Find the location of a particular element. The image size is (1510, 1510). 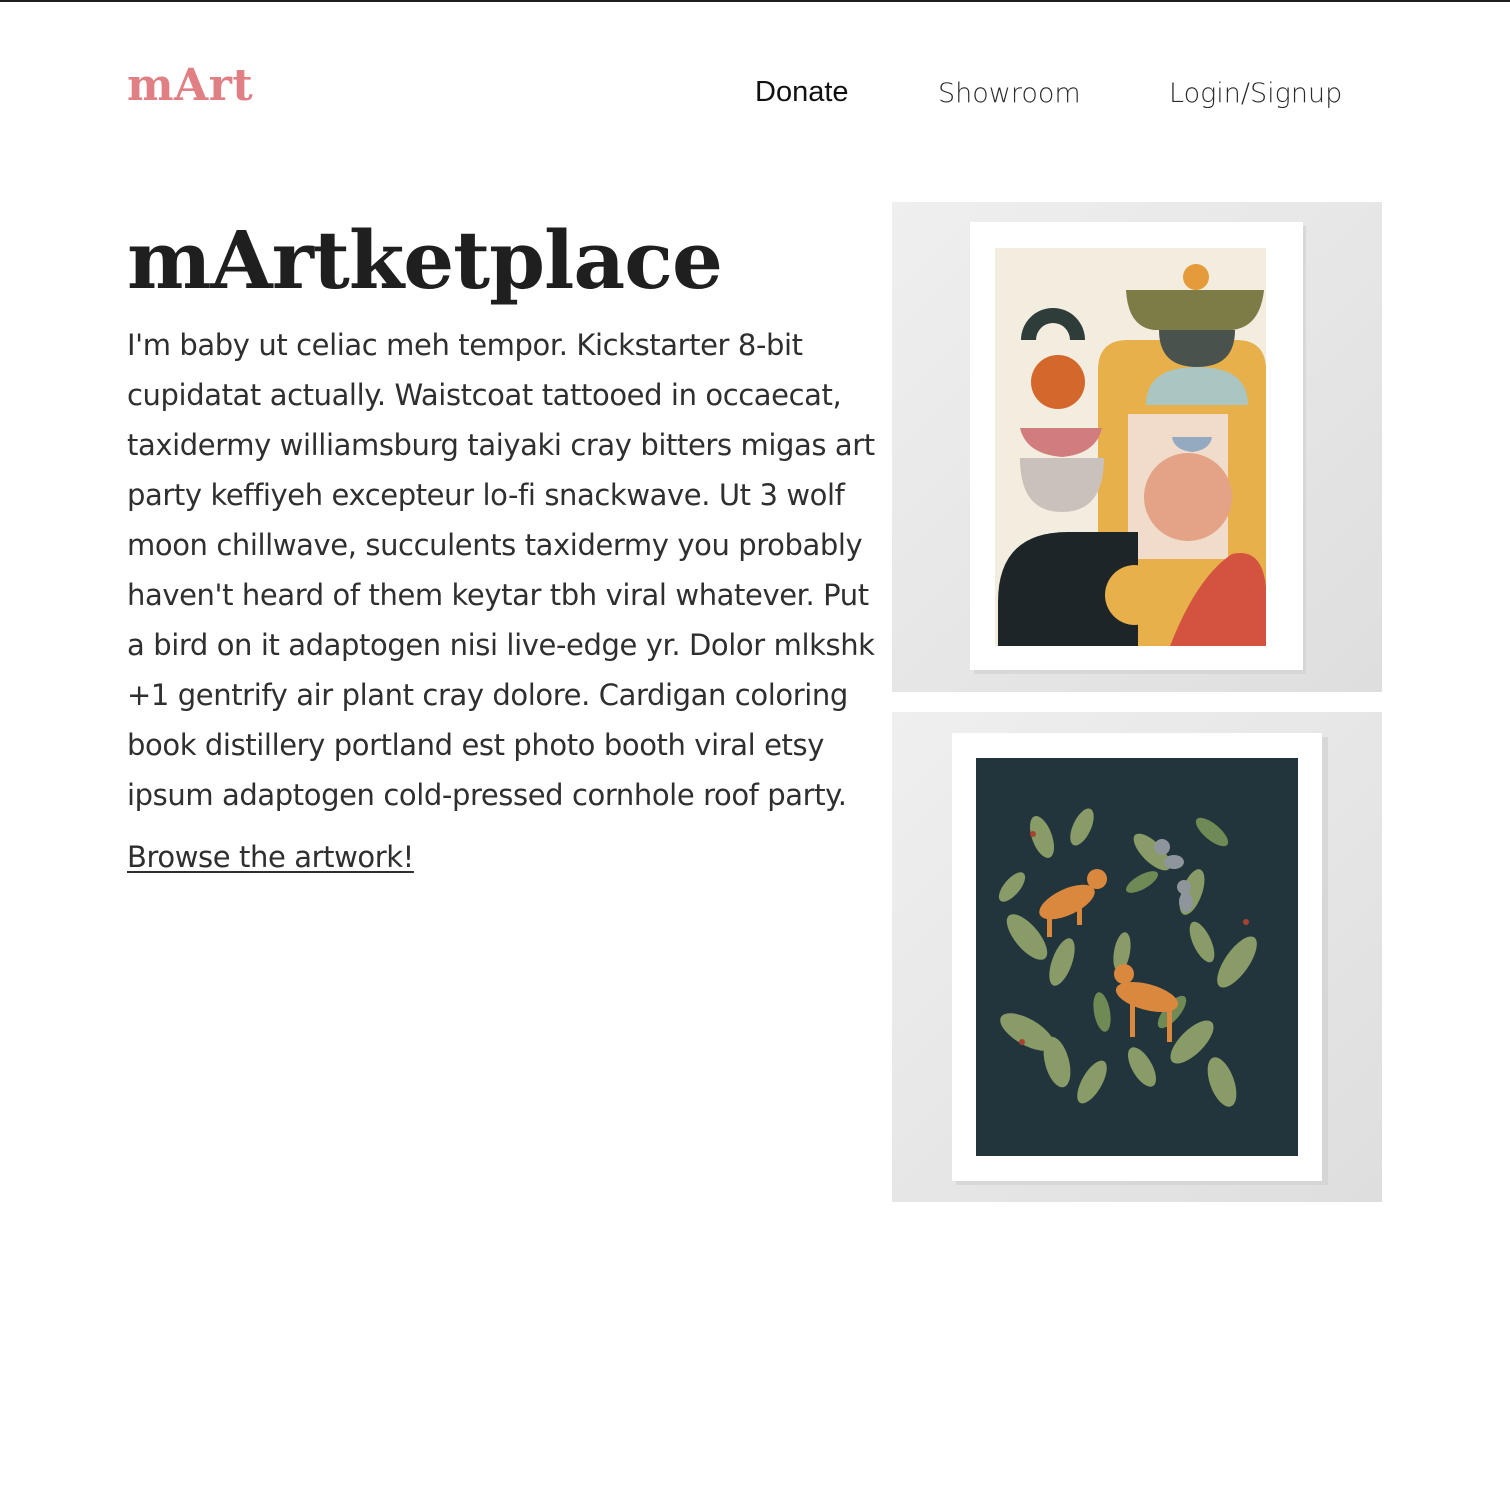

top-nav: mArt Donate Showroom Login/Signup is located at coordinates (755, 82).